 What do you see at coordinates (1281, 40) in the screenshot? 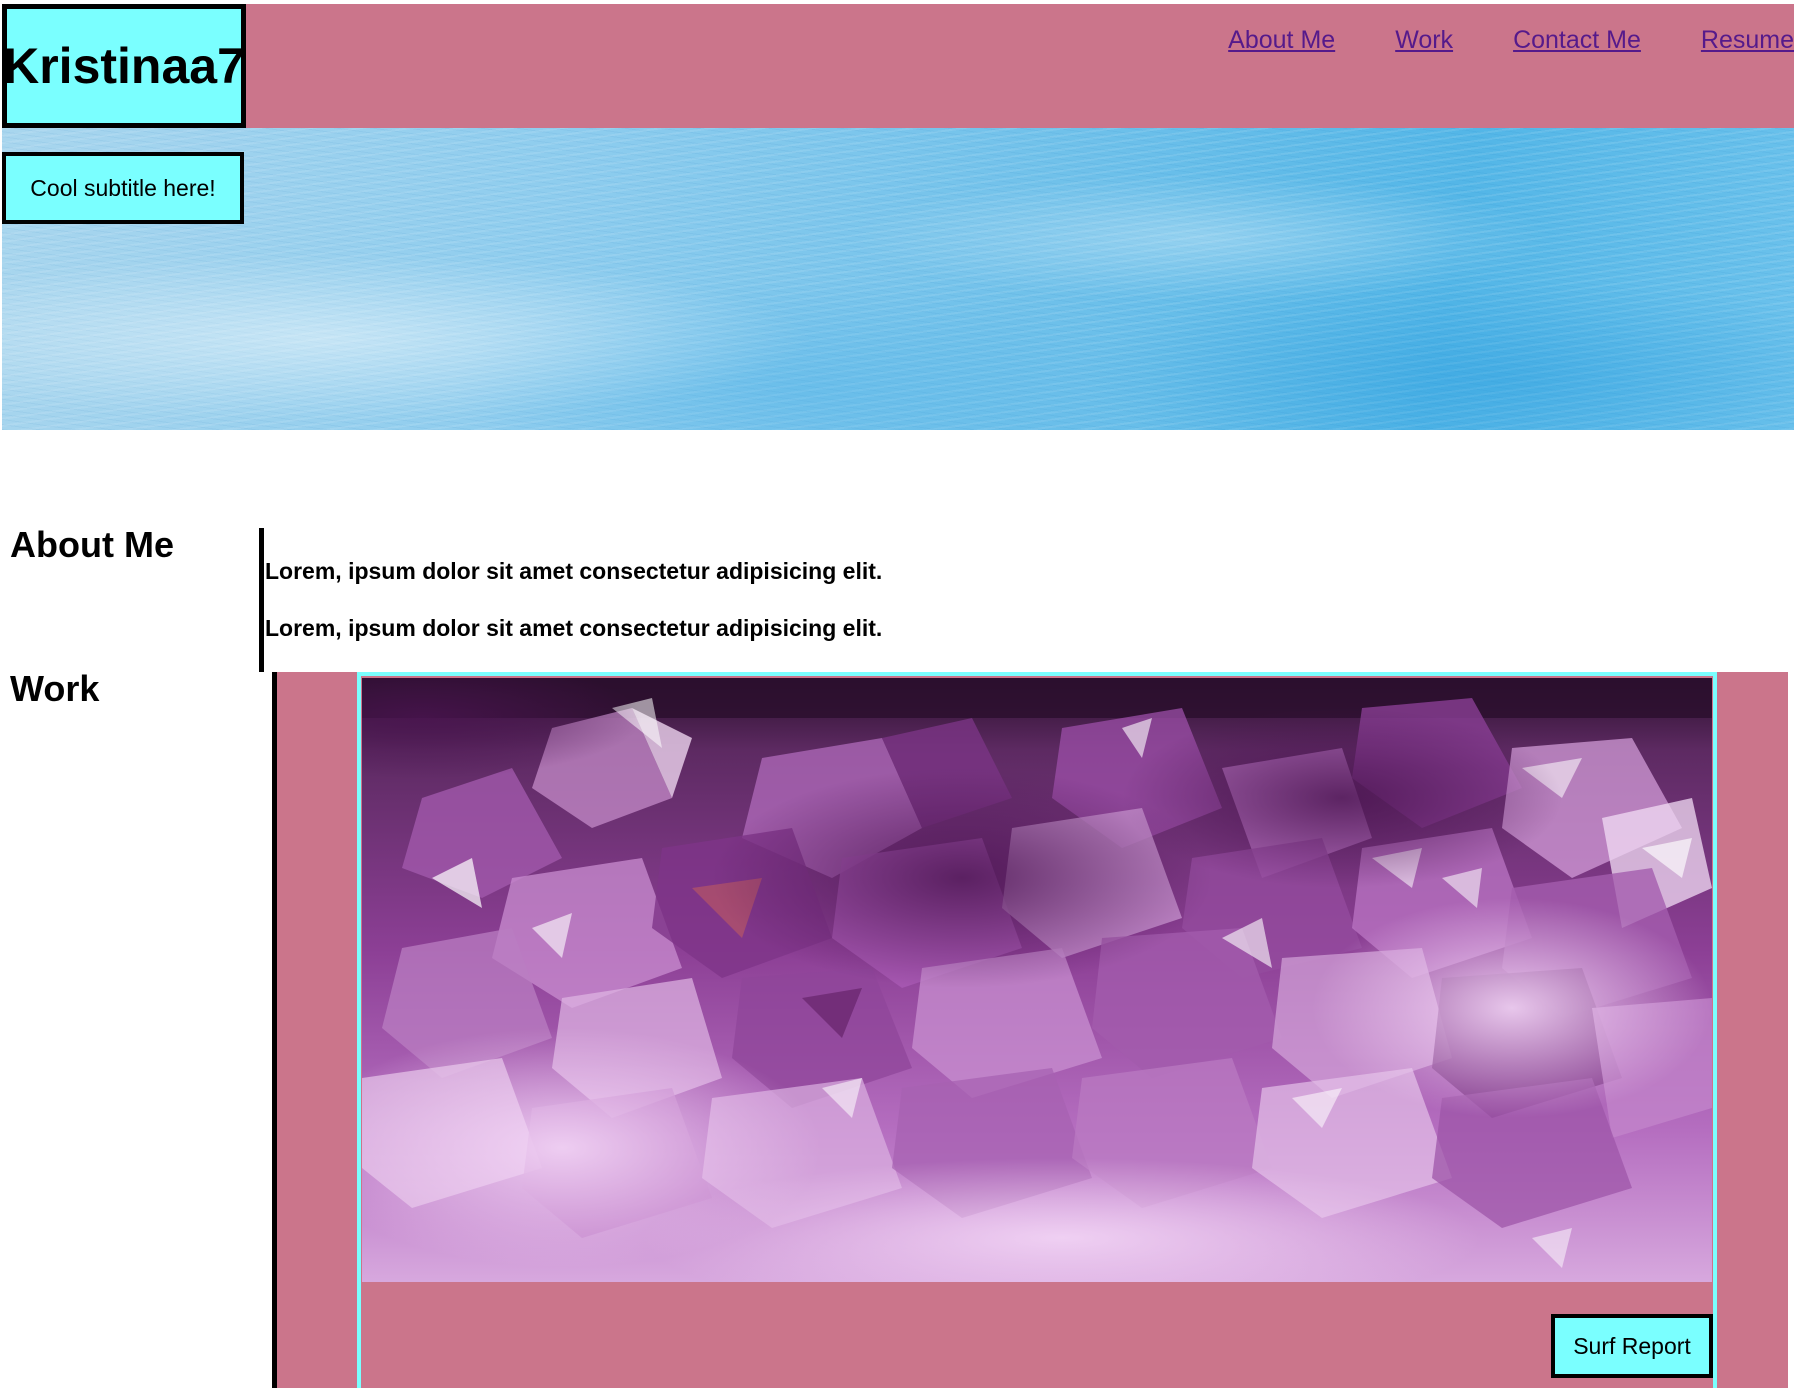
I see `nav-link-about-me: About Me` at bounding box center [1281, 40].